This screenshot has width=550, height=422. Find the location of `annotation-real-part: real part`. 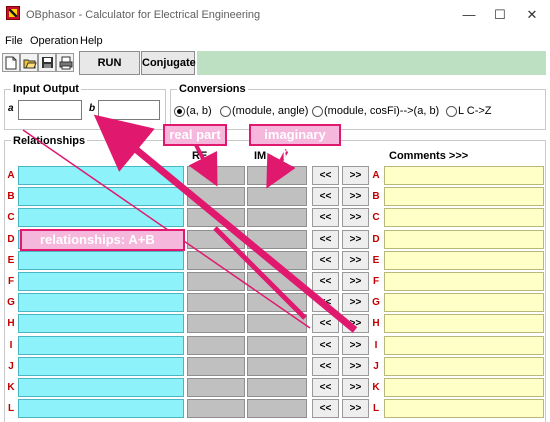

annotation-real-part: real part is located at coordinates (195, 135).